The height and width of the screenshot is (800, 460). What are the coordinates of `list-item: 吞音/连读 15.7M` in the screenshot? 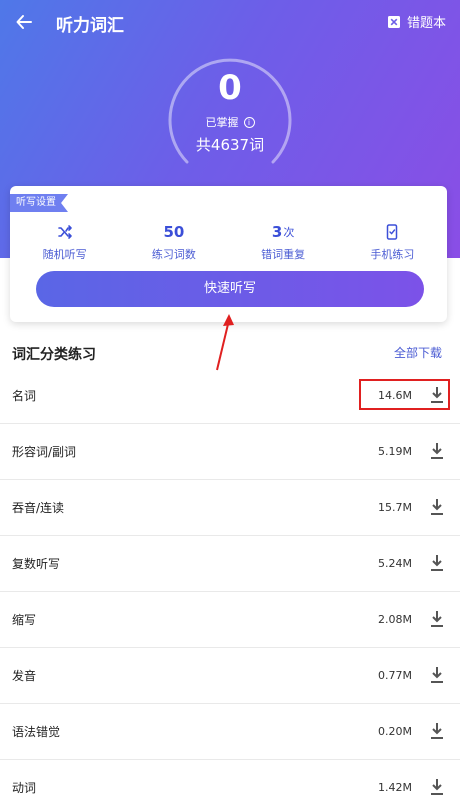 It's located at (230, 508).